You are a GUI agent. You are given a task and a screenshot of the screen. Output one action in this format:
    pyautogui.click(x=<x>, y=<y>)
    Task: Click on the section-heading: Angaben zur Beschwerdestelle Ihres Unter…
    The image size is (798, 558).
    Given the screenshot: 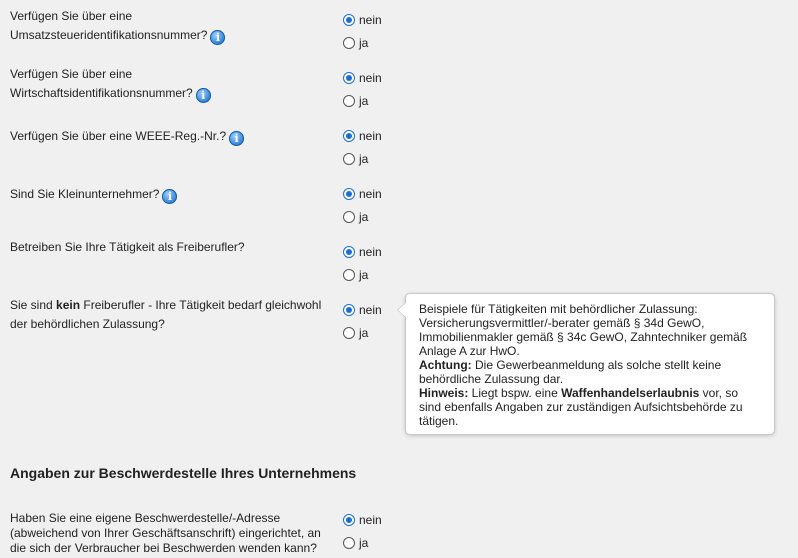 What is the action you would take?
    pyautogui.click(x=183, y=473)
    